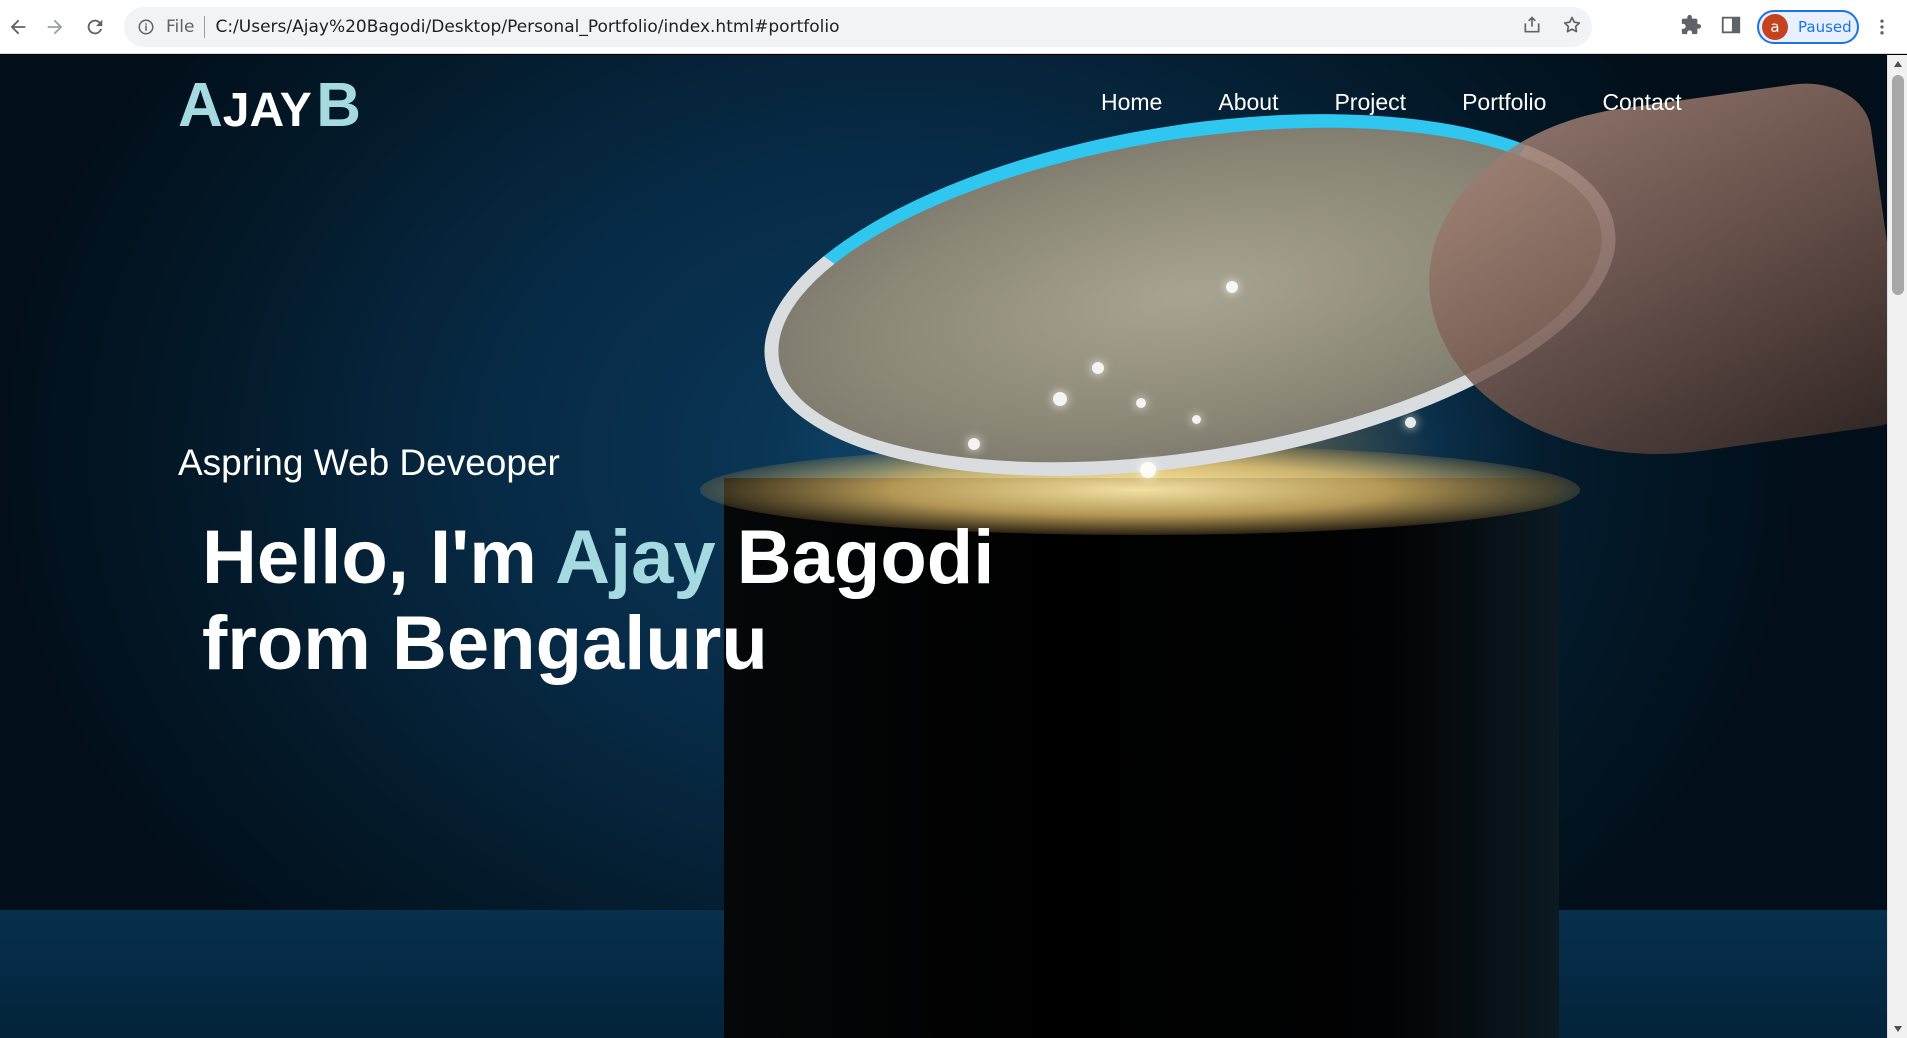  What do you see at coordinates (1641, 102) in the screenshot?
I see `nav-link-contact: Contact` at bounding box center [1641, 102].